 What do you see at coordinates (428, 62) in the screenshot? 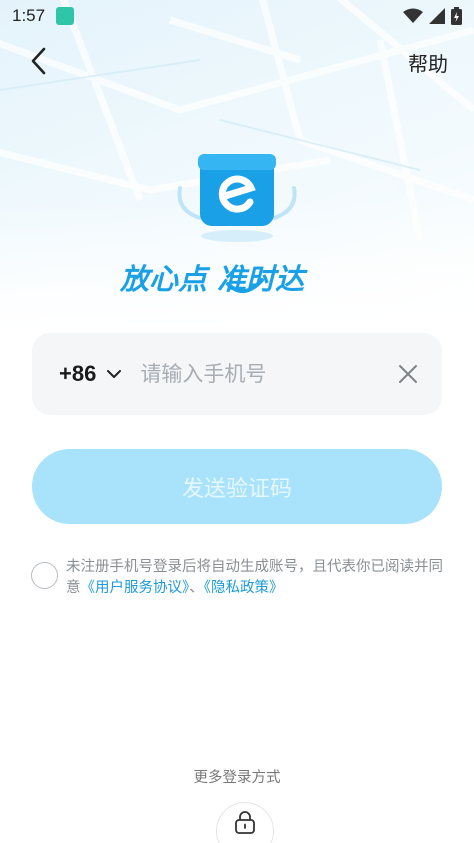
I see `help-link: 帮助` at bounding box center [428, 62].